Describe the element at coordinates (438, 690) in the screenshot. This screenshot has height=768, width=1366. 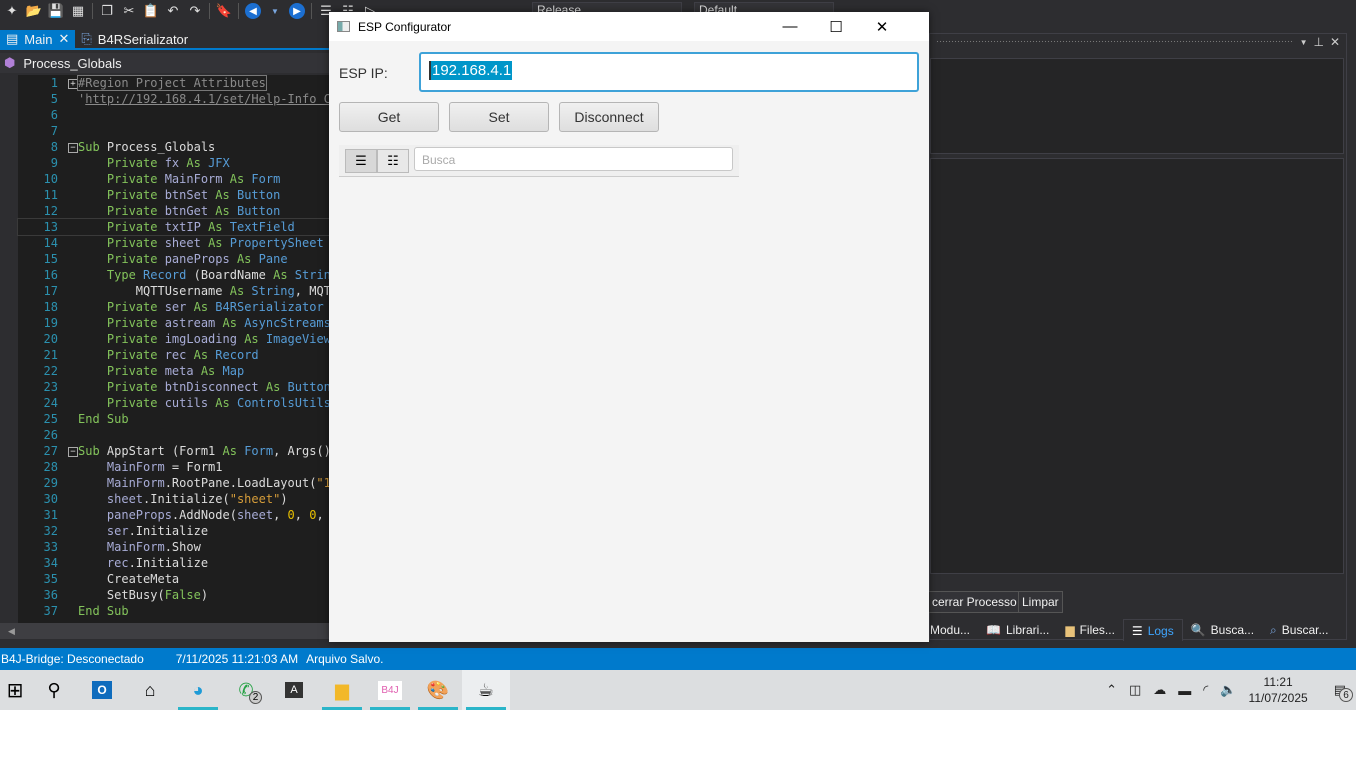
I see `paint-button: 🎨` at that location.